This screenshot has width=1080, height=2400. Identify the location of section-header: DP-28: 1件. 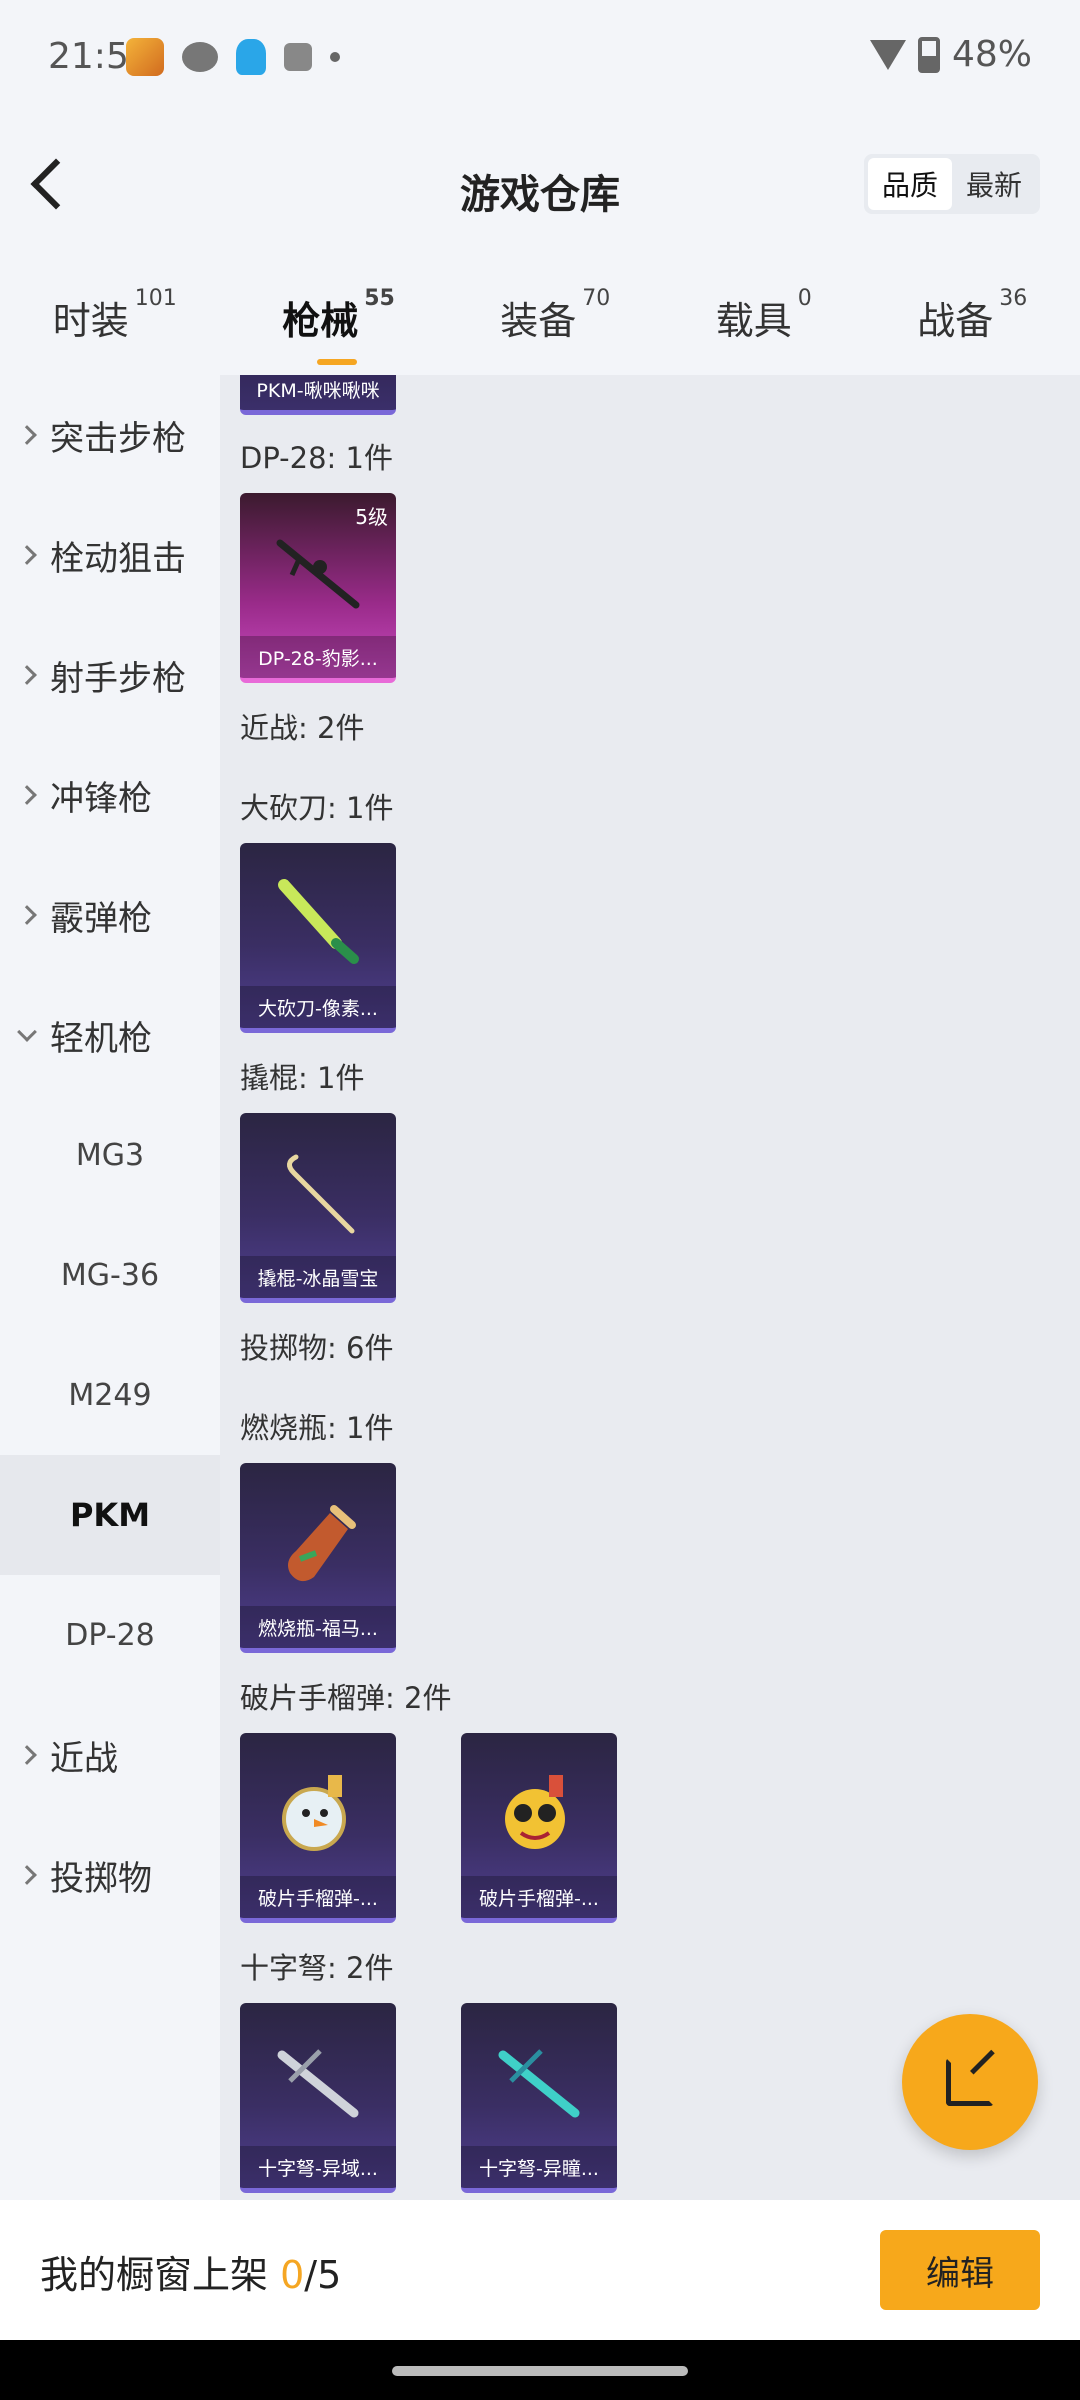
(316, 458).